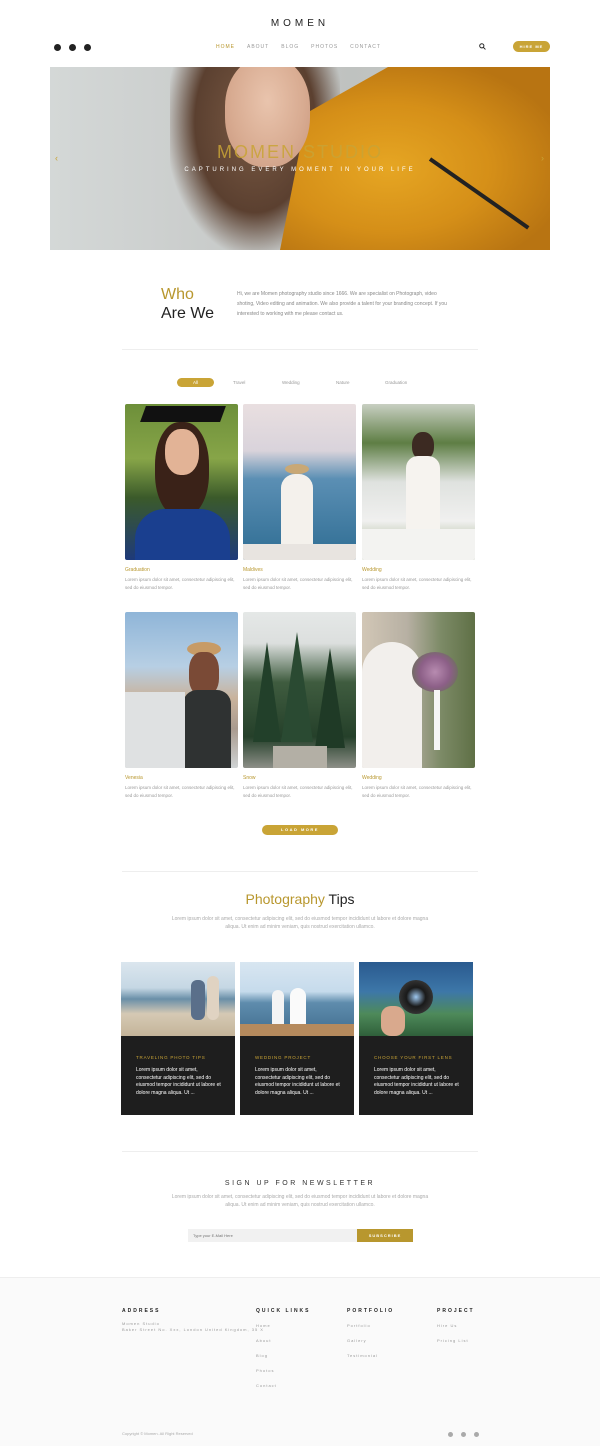 The height and width of the screenshot is (1446, 600). What do you see at coordinates (249, 778) in the screenshot?
I see `gallery-card-title: Snow` at bounding box center [249, 778].